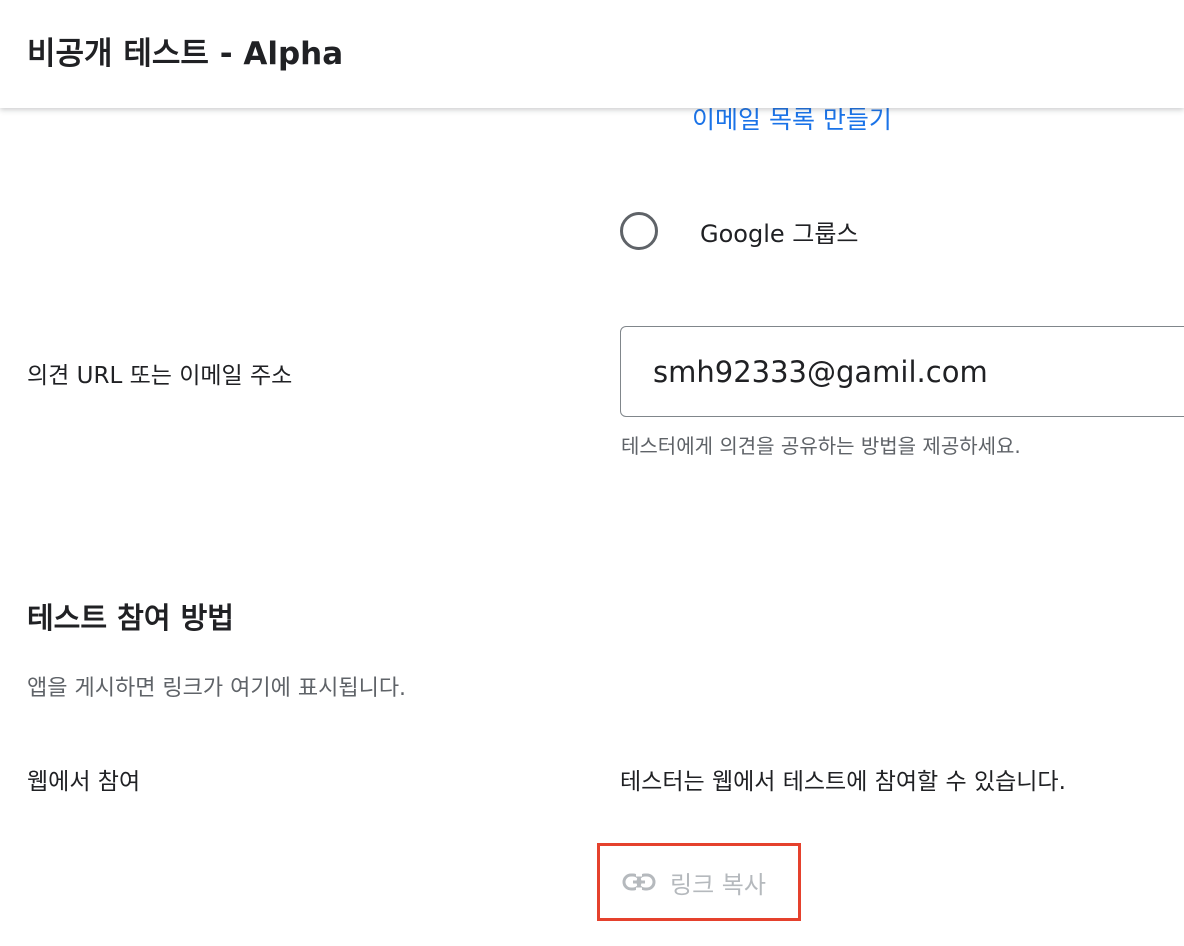 This screenshot has height=946, width=1184. What do you see at coordinates (84, 782) in the screenshot?
I see `join-on-web-label: 웹에서 참여` at bounding box center [84, 782].